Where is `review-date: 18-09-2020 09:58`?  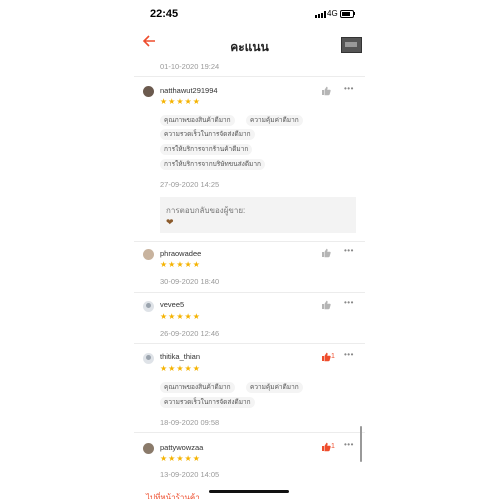 review-date: 18-09-2020 09:58 is located at coordinates (190, 422).